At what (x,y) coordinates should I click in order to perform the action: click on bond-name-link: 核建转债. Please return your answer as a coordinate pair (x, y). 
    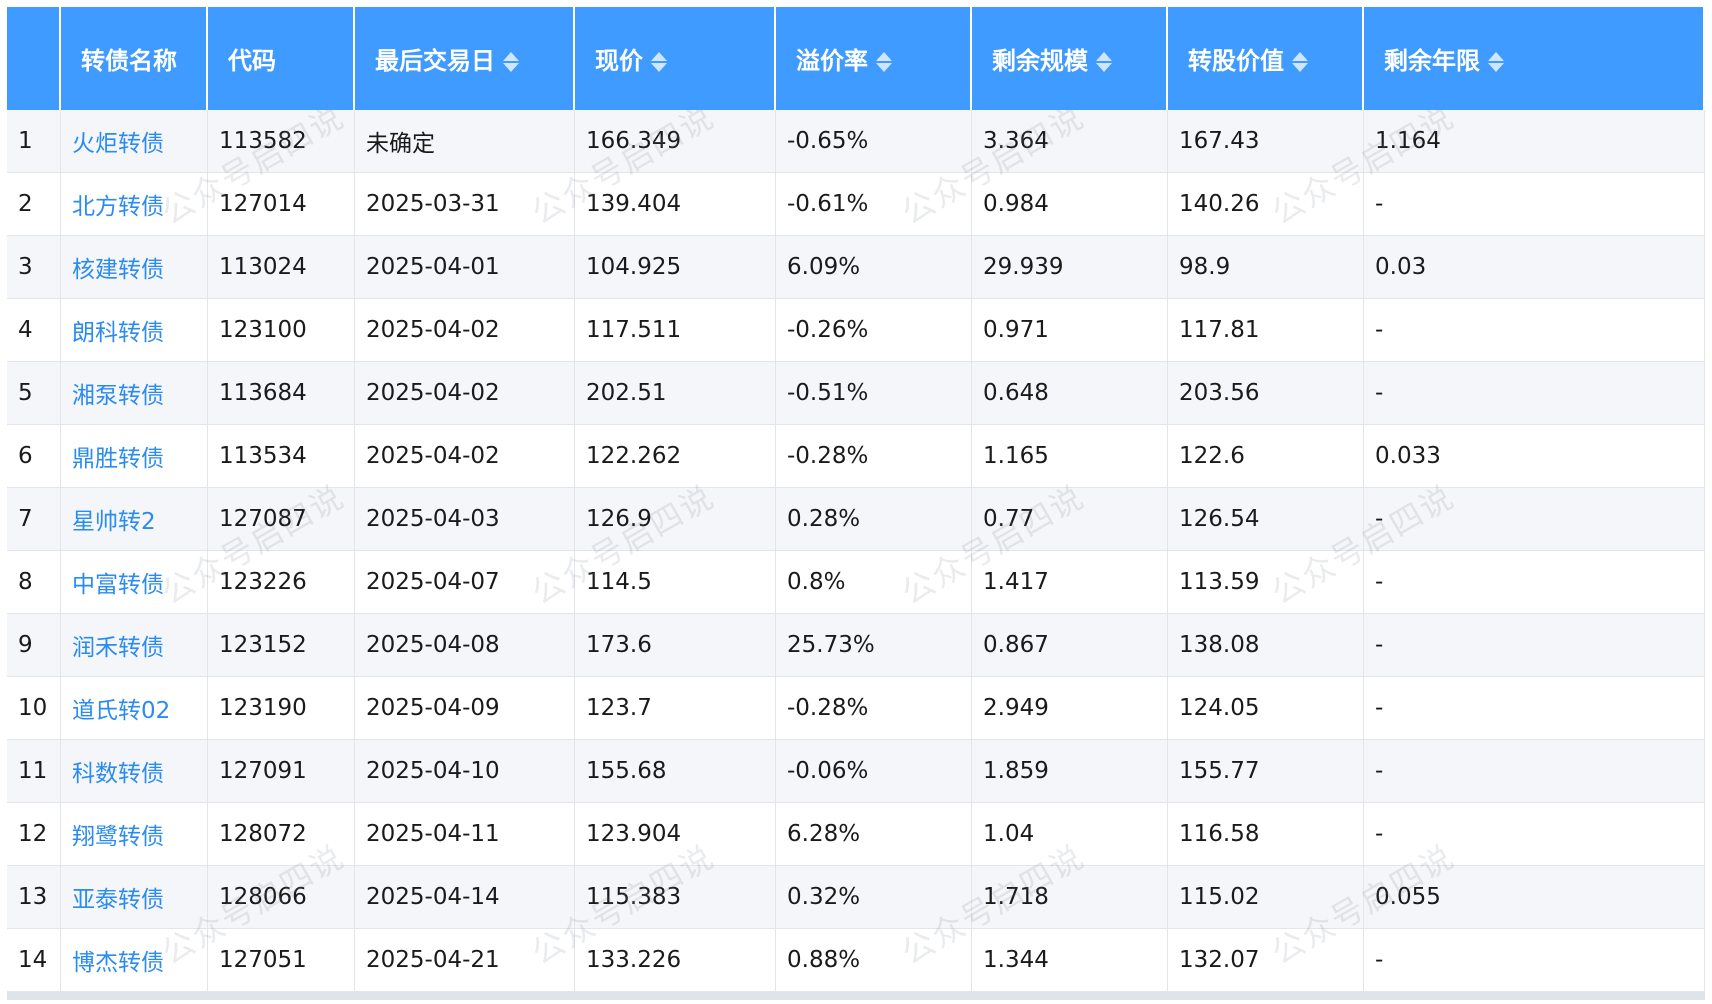
    Looking at the image, I should click on (134, 267).